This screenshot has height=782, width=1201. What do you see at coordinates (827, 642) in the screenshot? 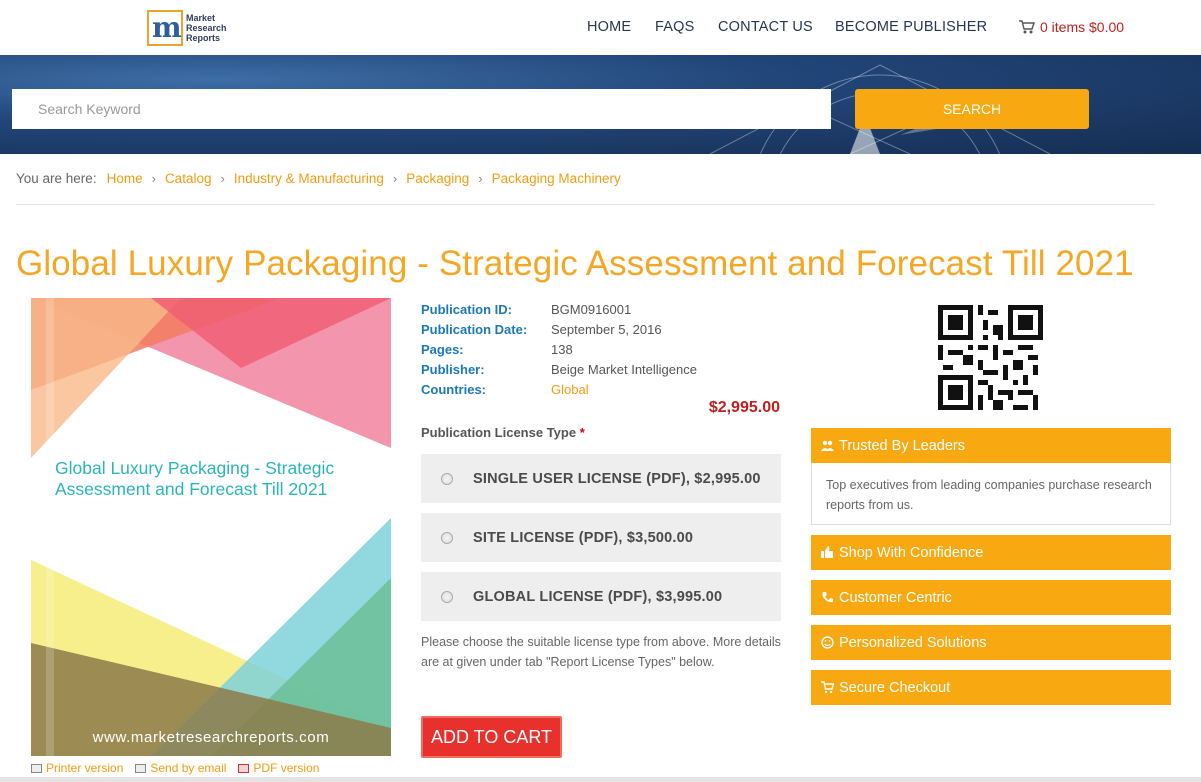
I see `smile-icon` at bounding box center [827, 642].